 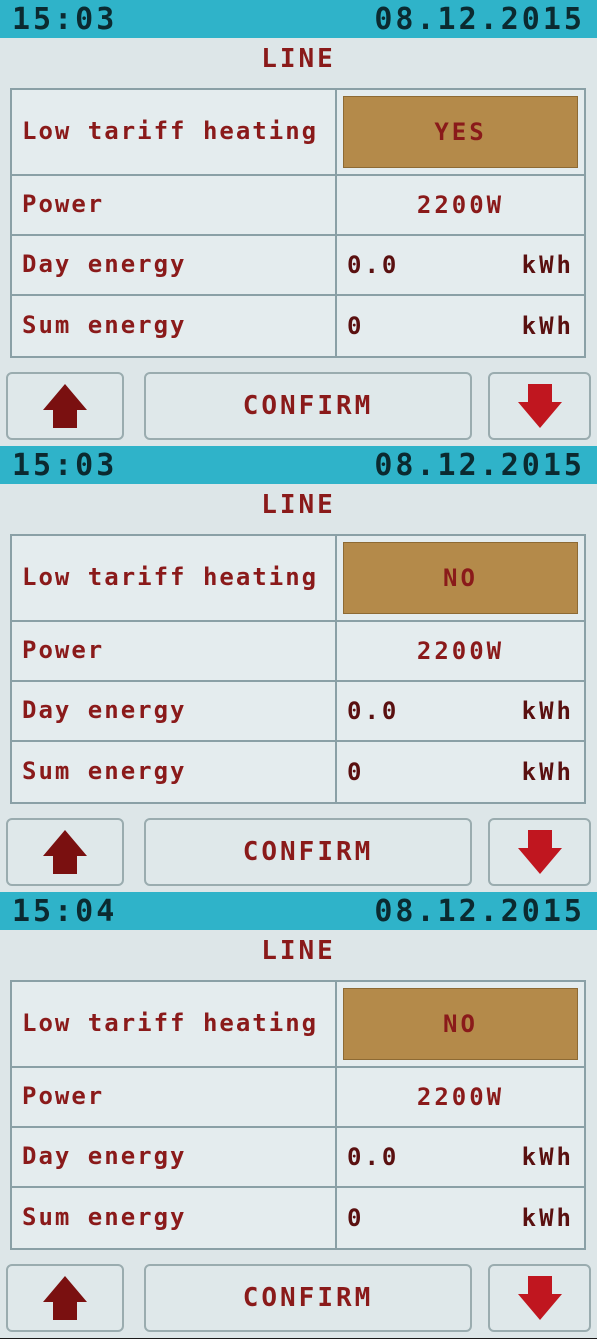 What do you see at coordinates (298, 911) in the screenshot?
I see `status-bar: 15:04 08.12.2015` at bounding box center [298, 911].